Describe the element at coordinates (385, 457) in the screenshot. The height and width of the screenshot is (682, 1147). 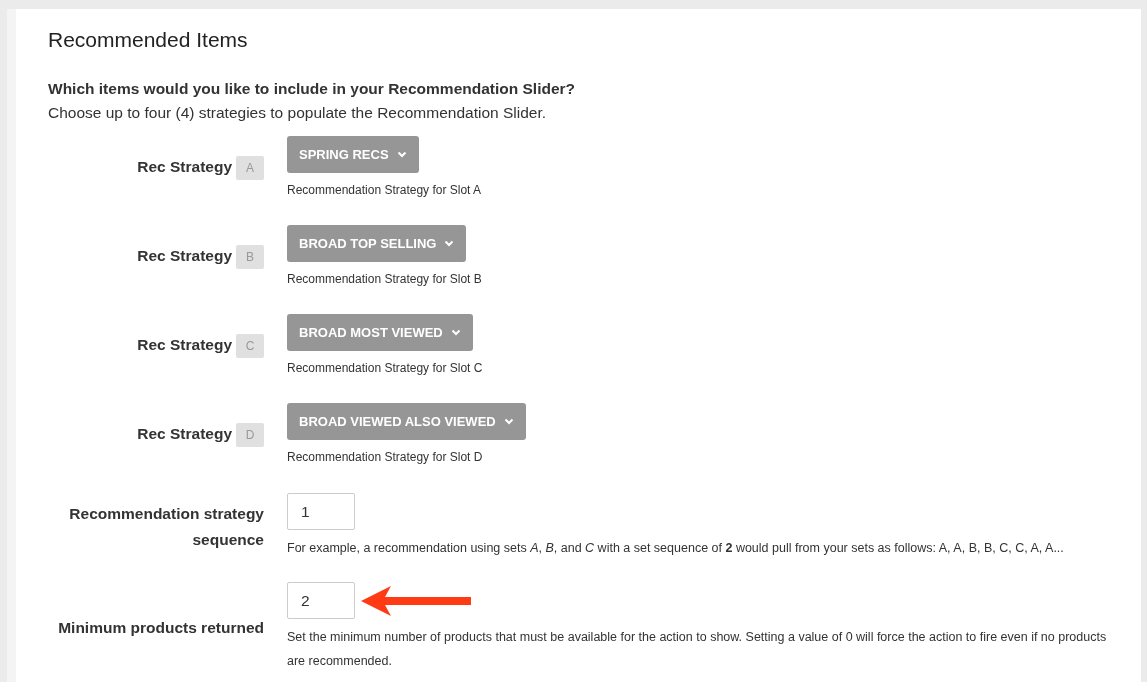
I see `field-hint: Recommendation Strategy for Slot D` at that location.